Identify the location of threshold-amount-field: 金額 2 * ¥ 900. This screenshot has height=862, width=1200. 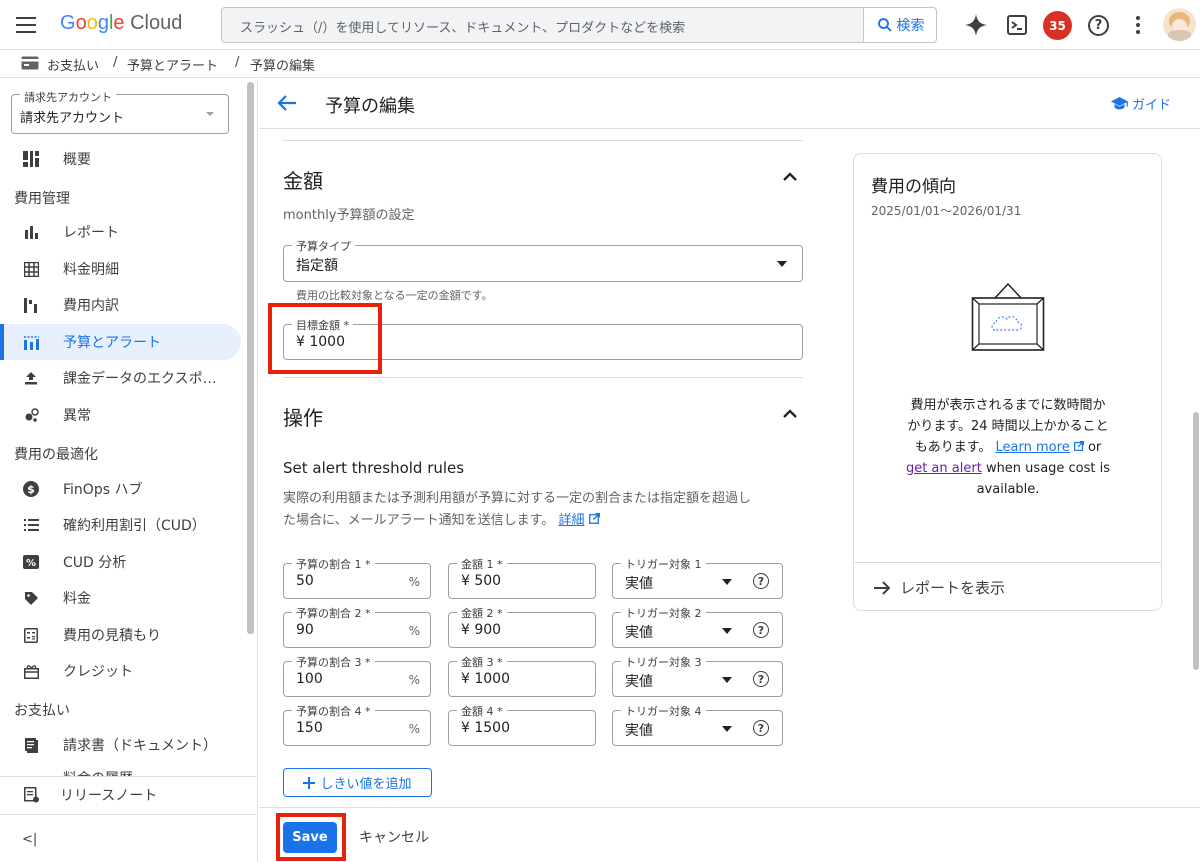
(522, 626).